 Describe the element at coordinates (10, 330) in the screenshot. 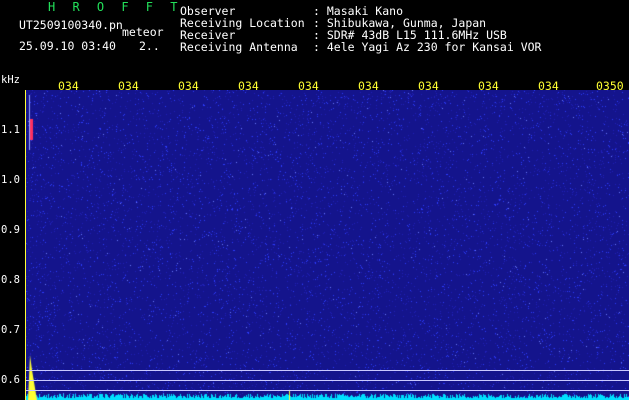

I see `y-tick-label: 0.7` at that location.